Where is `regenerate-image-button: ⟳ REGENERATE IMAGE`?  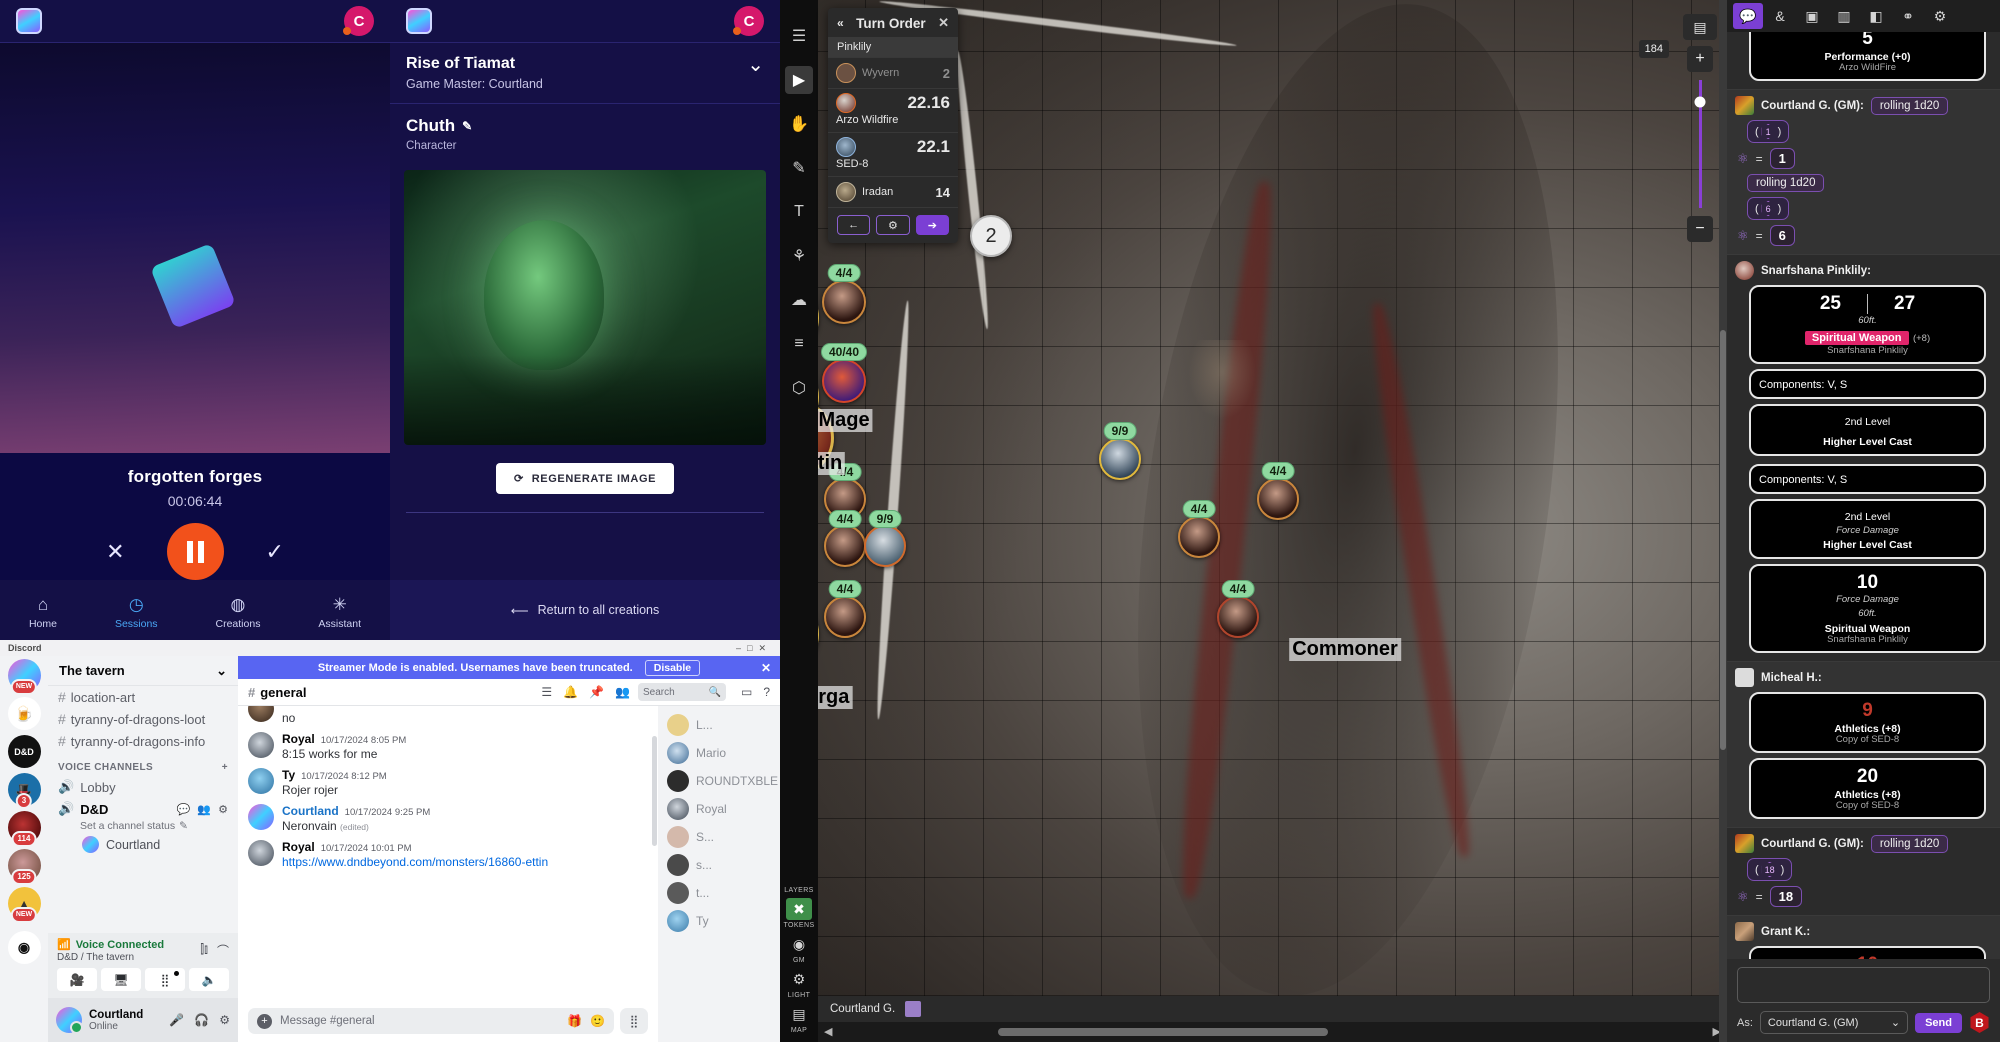 regenerate-image-button: ⟳ REGENERATE IMAGE is located at coordinates (585, 478).